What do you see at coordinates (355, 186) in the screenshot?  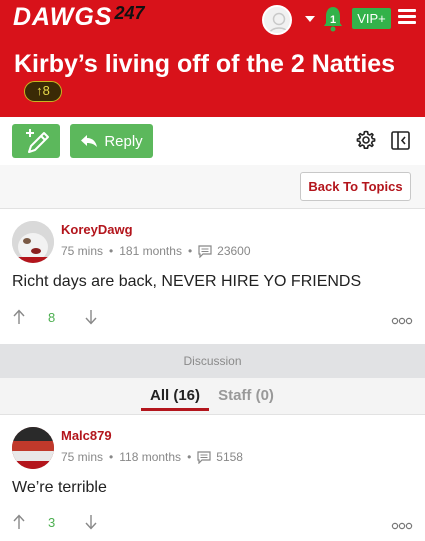 I see `back-to-topics-button: Back To Topics` at bounding box center [355, 186].